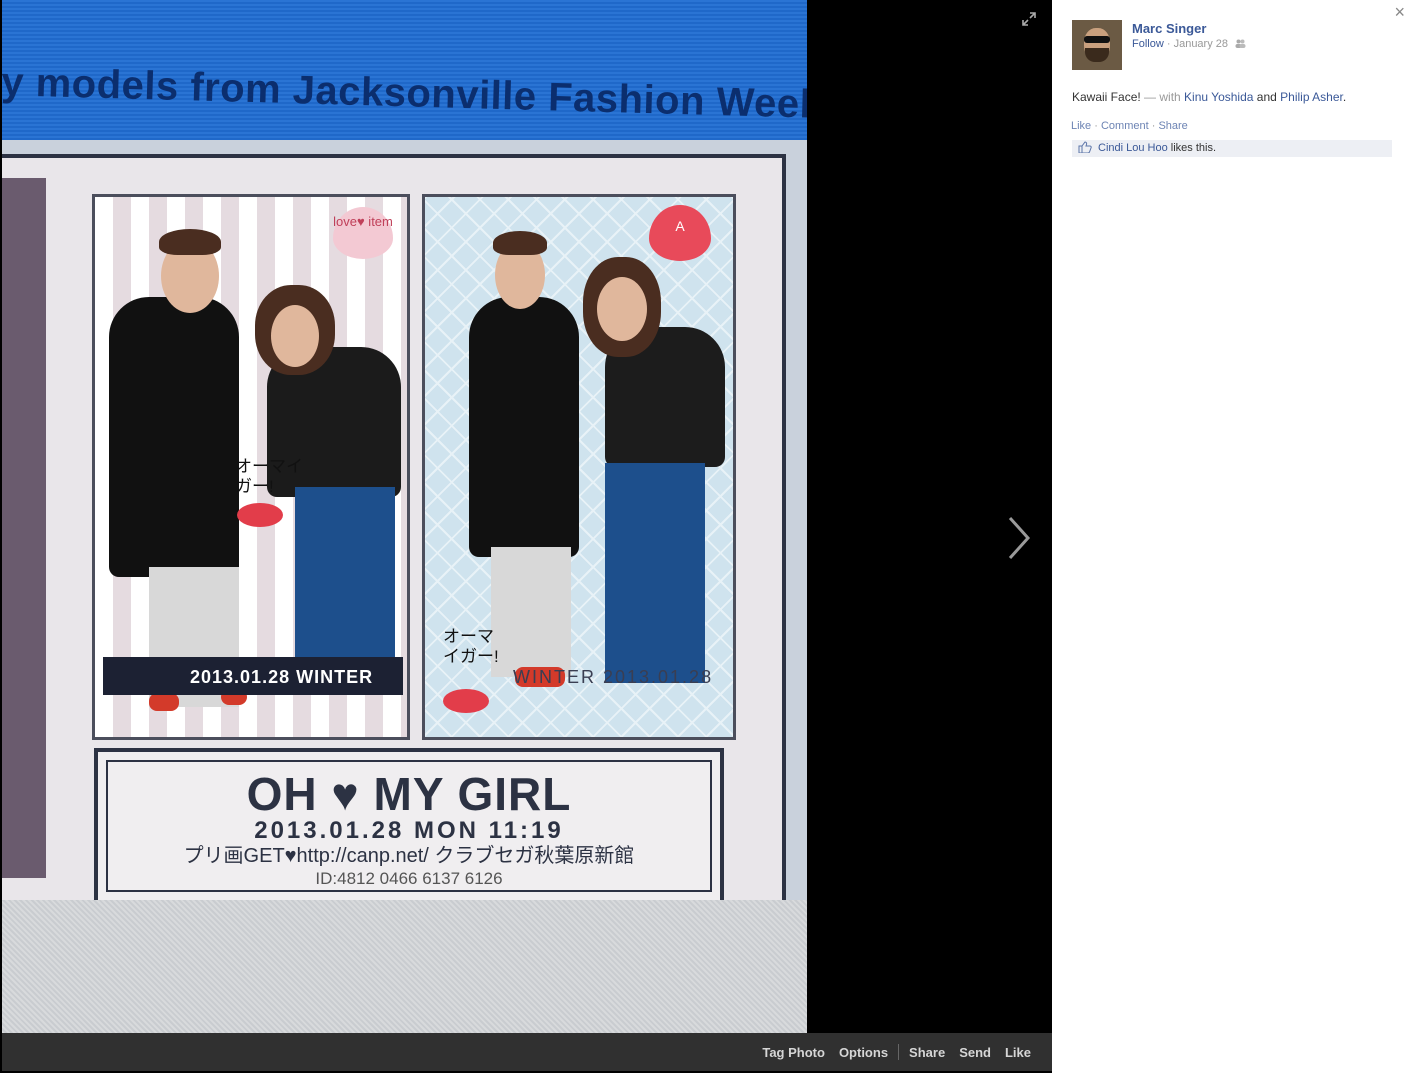 The height and width of the screenshot is (1073, 1413). I want to click on likes-text: likes this., so click(1192, 148).